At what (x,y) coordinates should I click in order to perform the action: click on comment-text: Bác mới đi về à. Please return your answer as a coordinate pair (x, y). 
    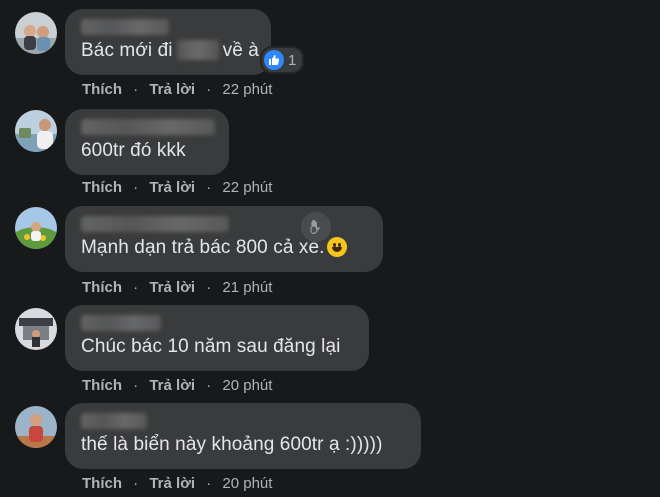
    Looking at the image, I should click on (170, 50).